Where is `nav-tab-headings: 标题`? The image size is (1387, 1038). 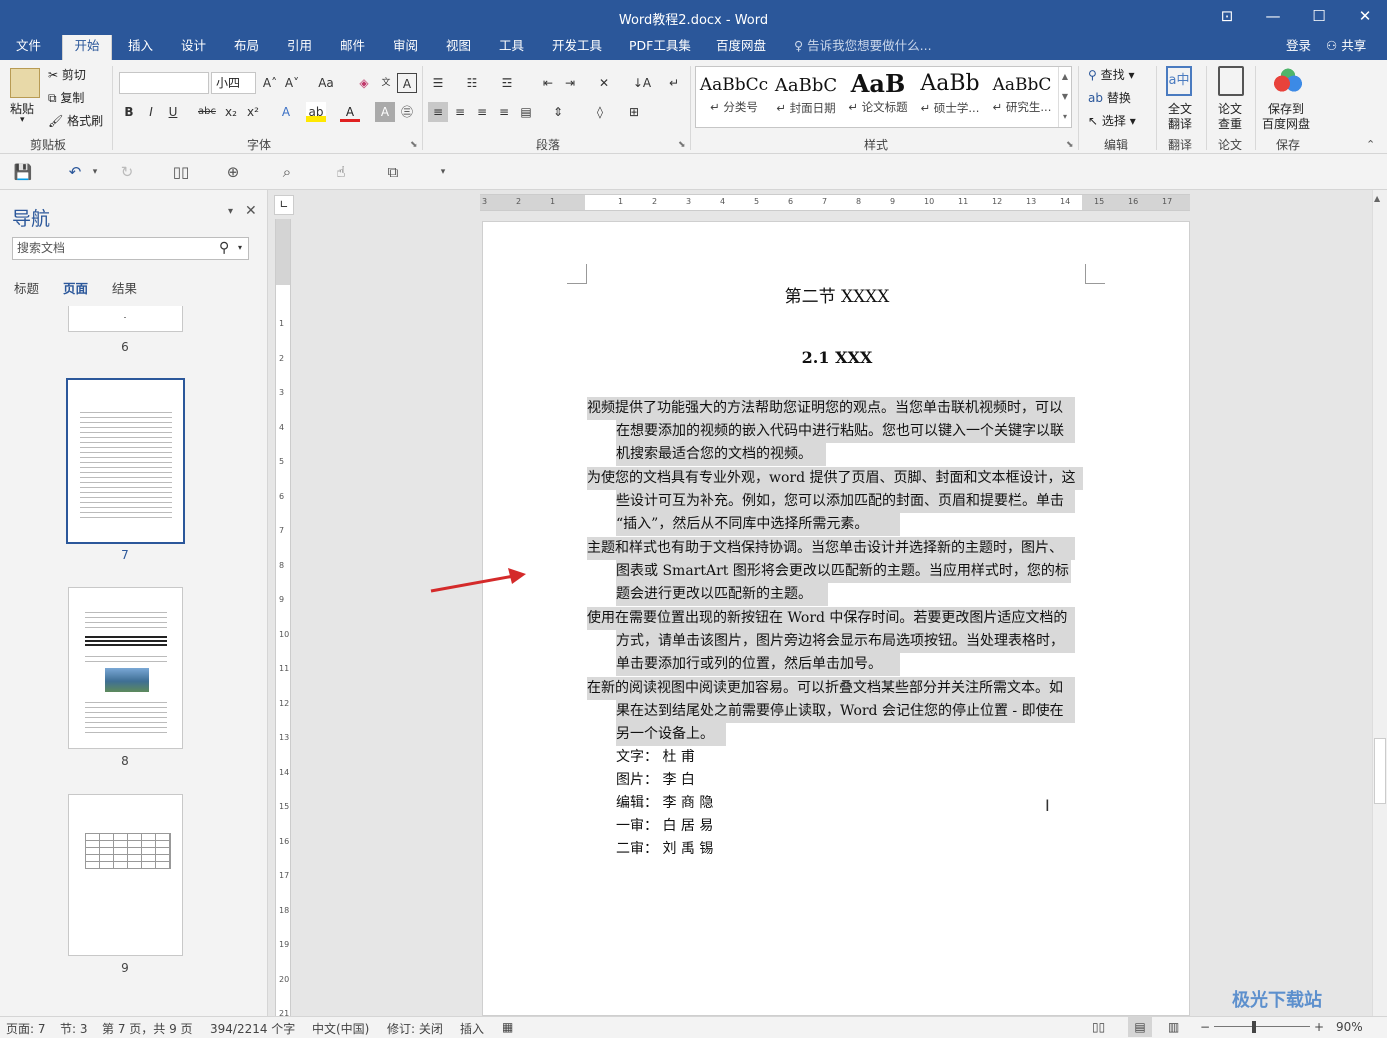
nav-tab-headings: 标题 is located at coordinates (26, 287).